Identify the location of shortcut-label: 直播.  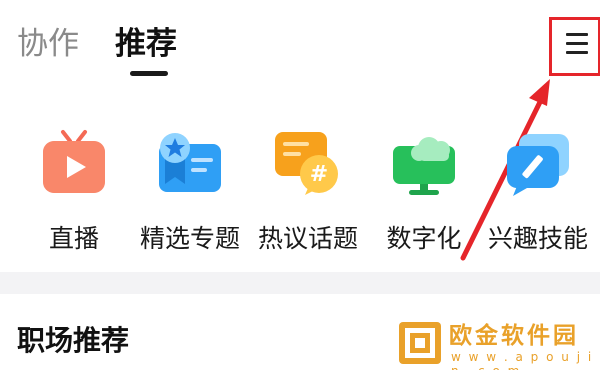
(73, 238).